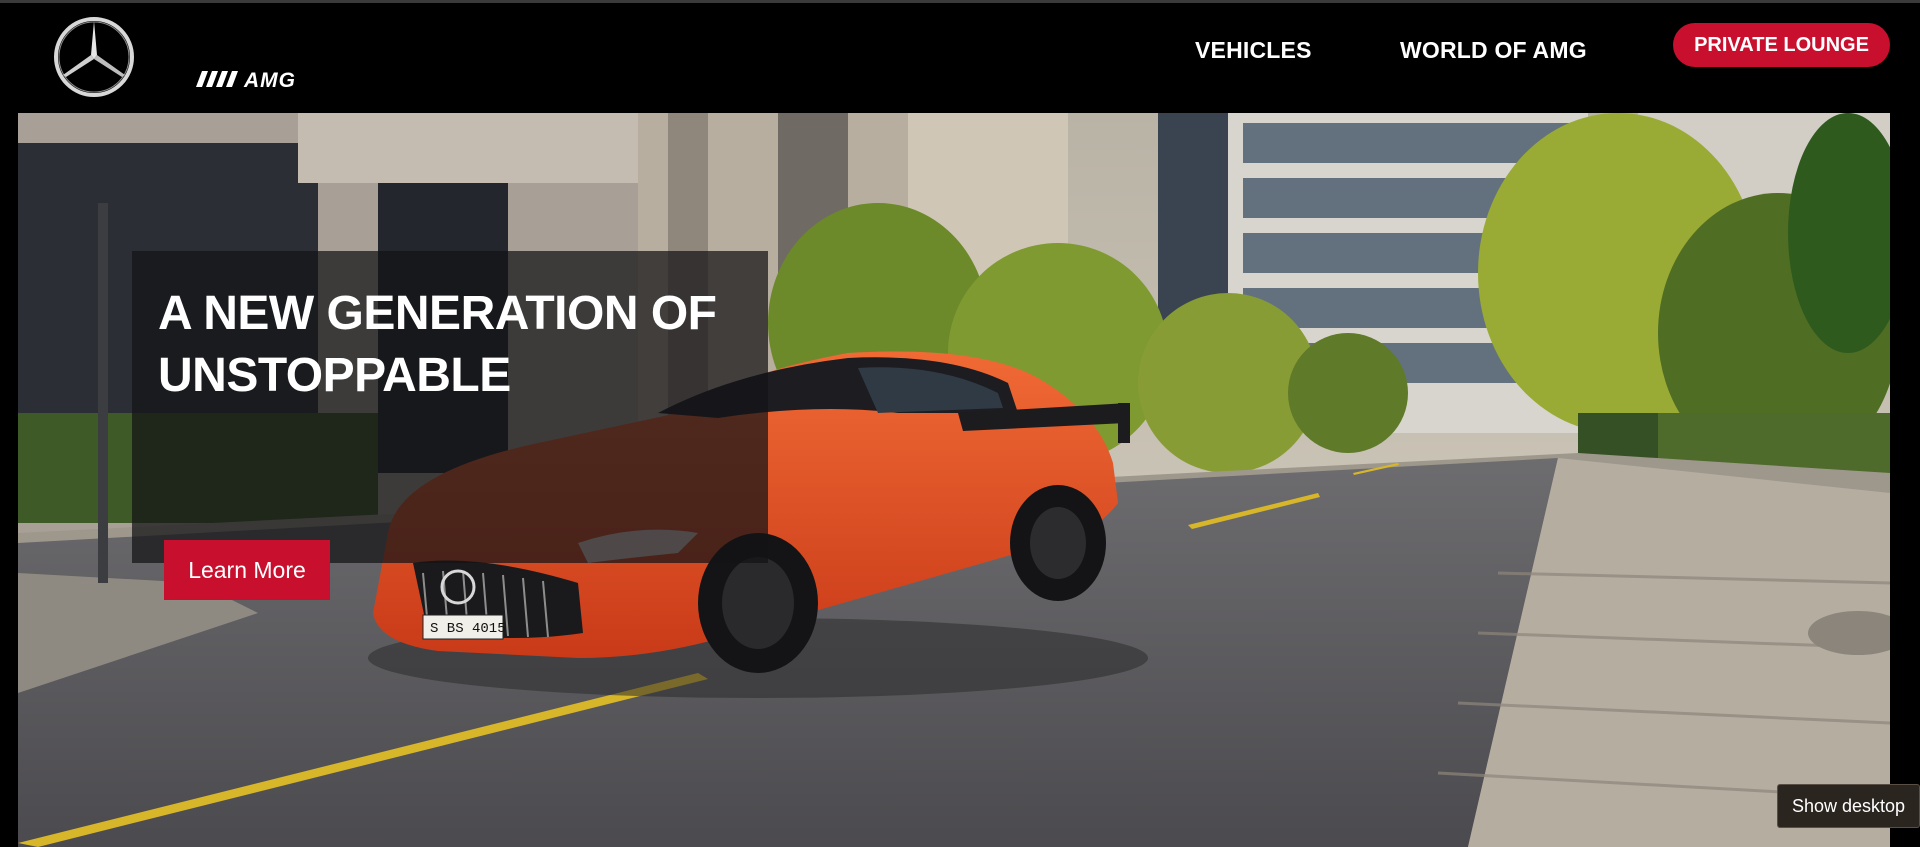  Describe the element at coordinates (217, 79) in the screenshot. I see `amg-stripes-icon` at that location.